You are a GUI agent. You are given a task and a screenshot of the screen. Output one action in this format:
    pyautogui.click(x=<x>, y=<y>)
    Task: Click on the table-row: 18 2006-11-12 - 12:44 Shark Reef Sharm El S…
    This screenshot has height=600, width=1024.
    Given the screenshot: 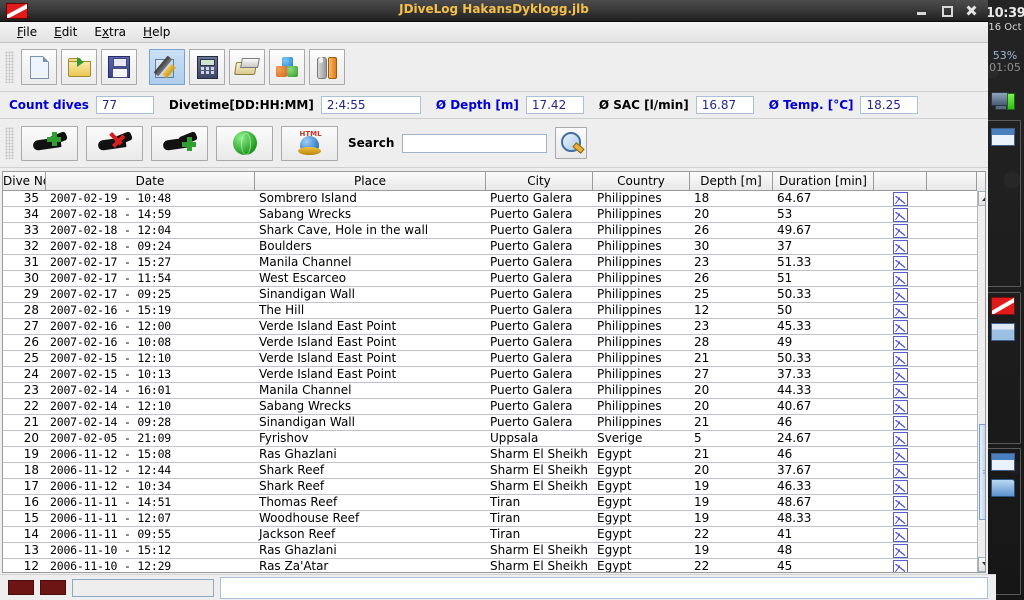 What is the action you would take?
    pyautogui.click(x=490, y=471)
    